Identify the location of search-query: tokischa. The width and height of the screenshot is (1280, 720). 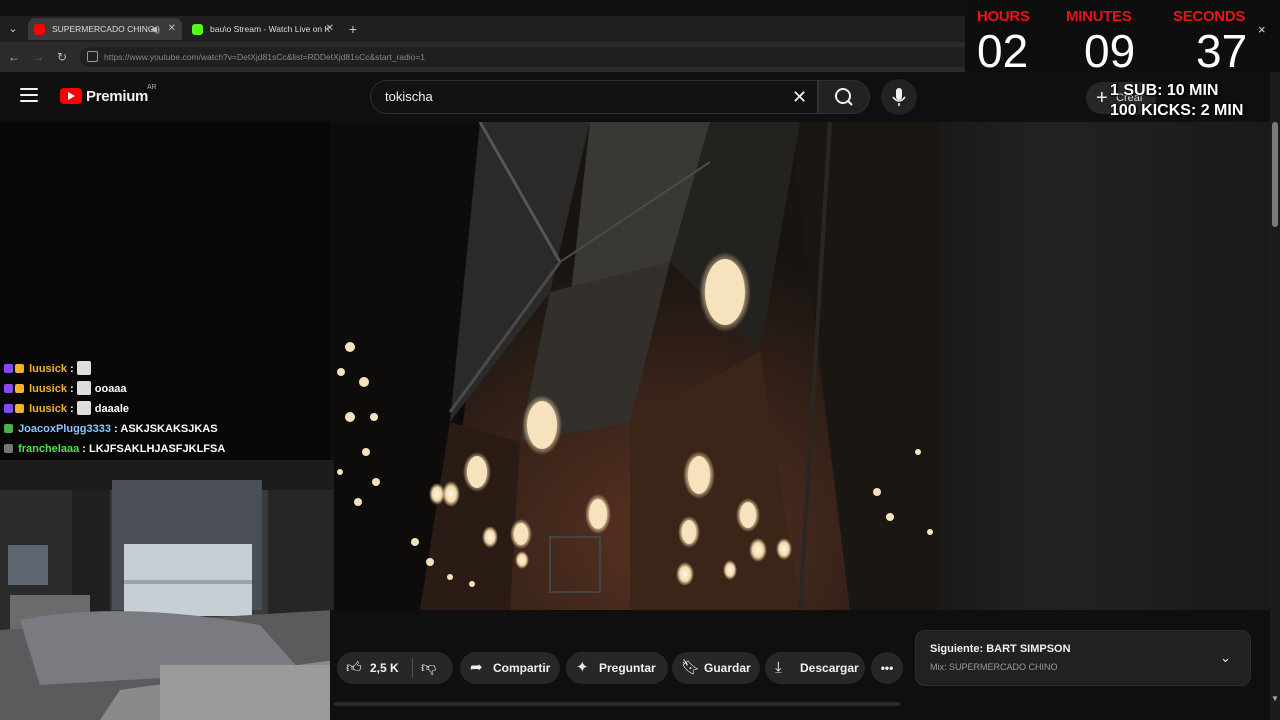
(409, 96).